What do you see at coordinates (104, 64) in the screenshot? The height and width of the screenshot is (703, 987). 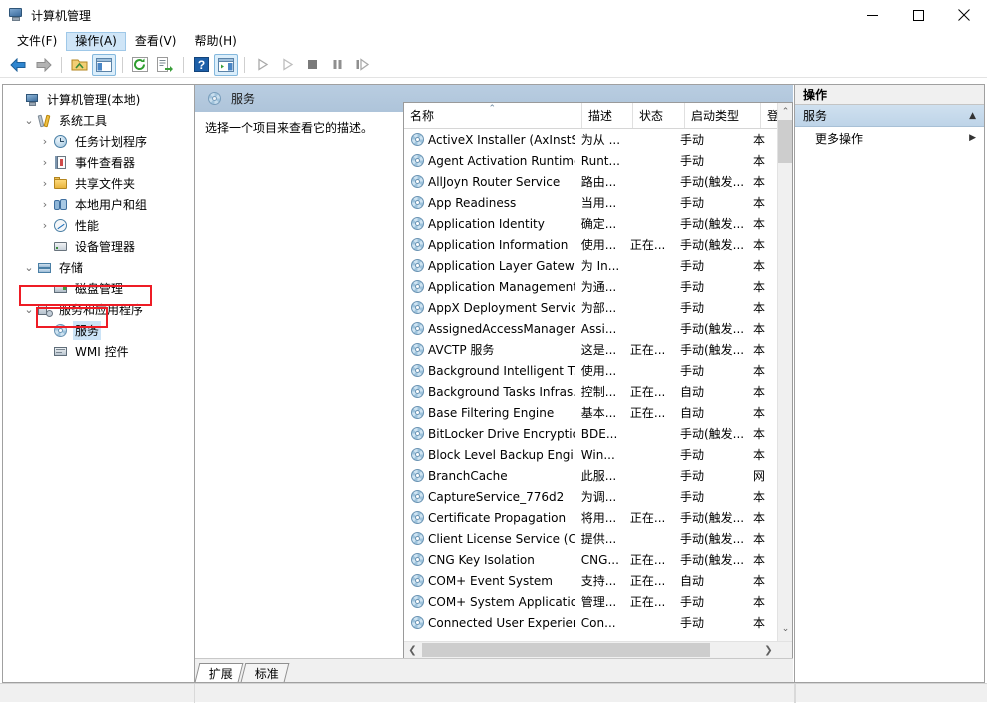 I see `show-console-tree-icon` at bounding box center [104, 64].